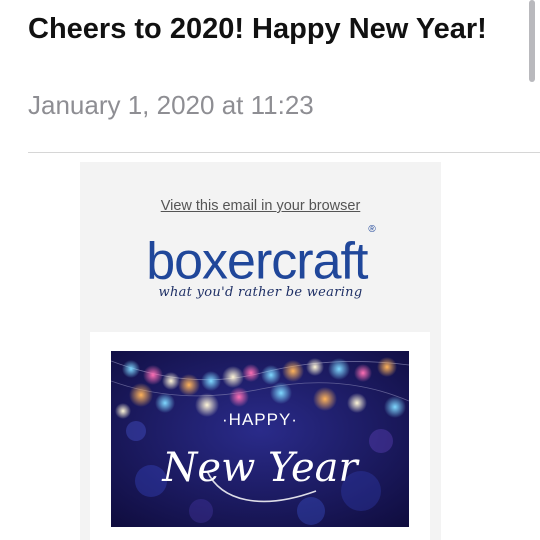  I want to click on message-date: January 1, 2020 at 11:23, so click(171, 105).